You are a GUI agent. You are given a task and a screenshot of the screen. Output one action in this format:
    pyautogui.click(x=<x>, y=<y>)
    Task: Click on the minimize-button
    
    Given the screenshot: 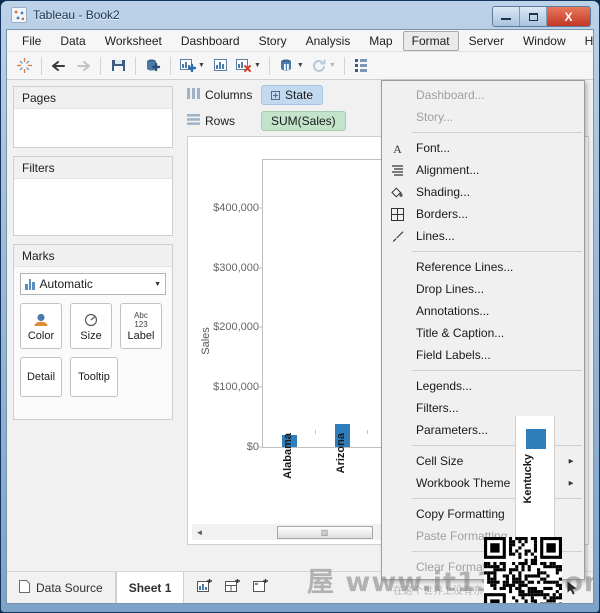 What is the action you would take?
    pyautogui.click(x=506, y=16)
    